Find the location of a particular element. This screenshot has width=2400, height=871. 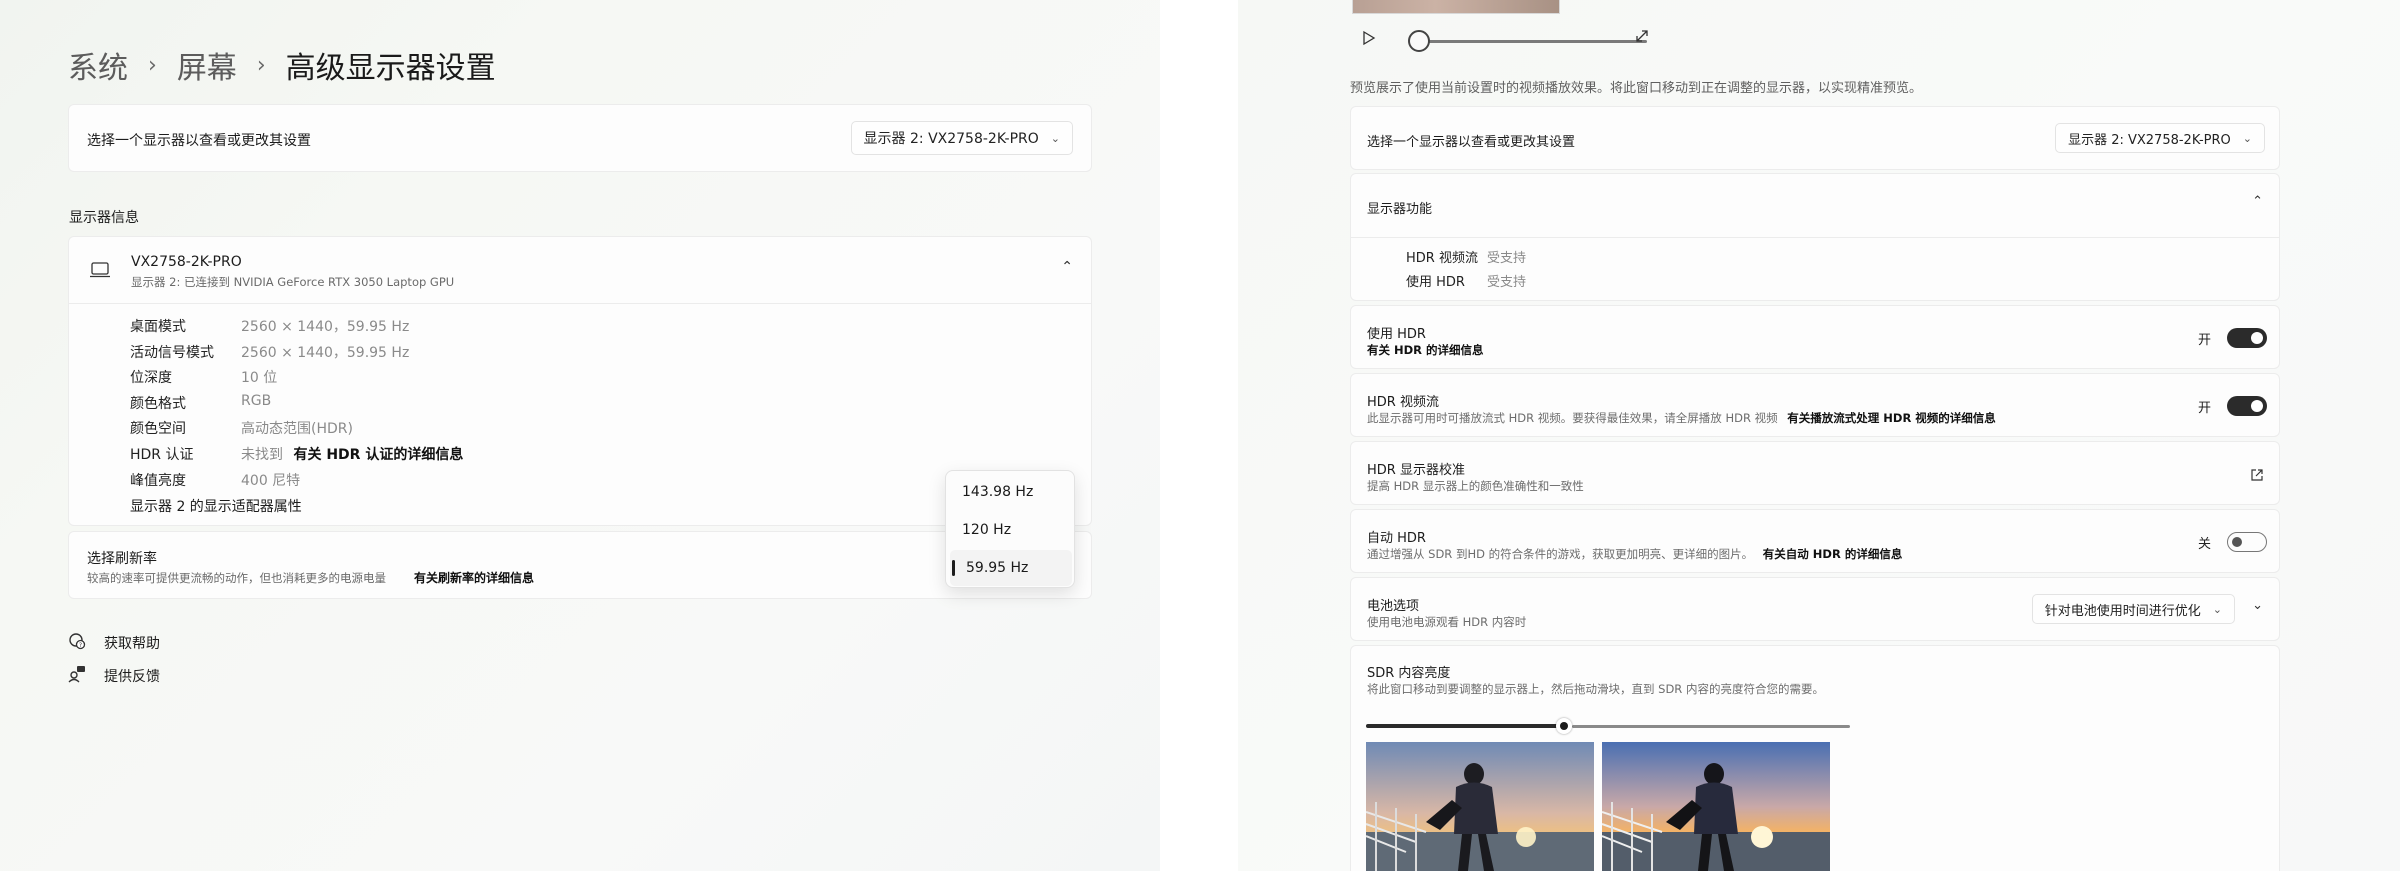

get-help-link: ? 获取帮助 is located at coordinates (114, 643).